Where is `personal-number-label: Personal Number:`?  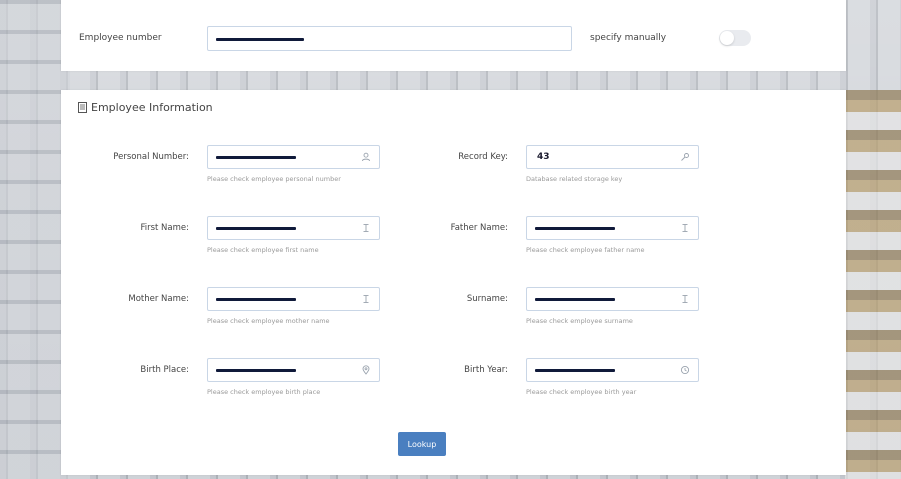
personal-number-label: Personal Number: is located at coordinates (151, 157).